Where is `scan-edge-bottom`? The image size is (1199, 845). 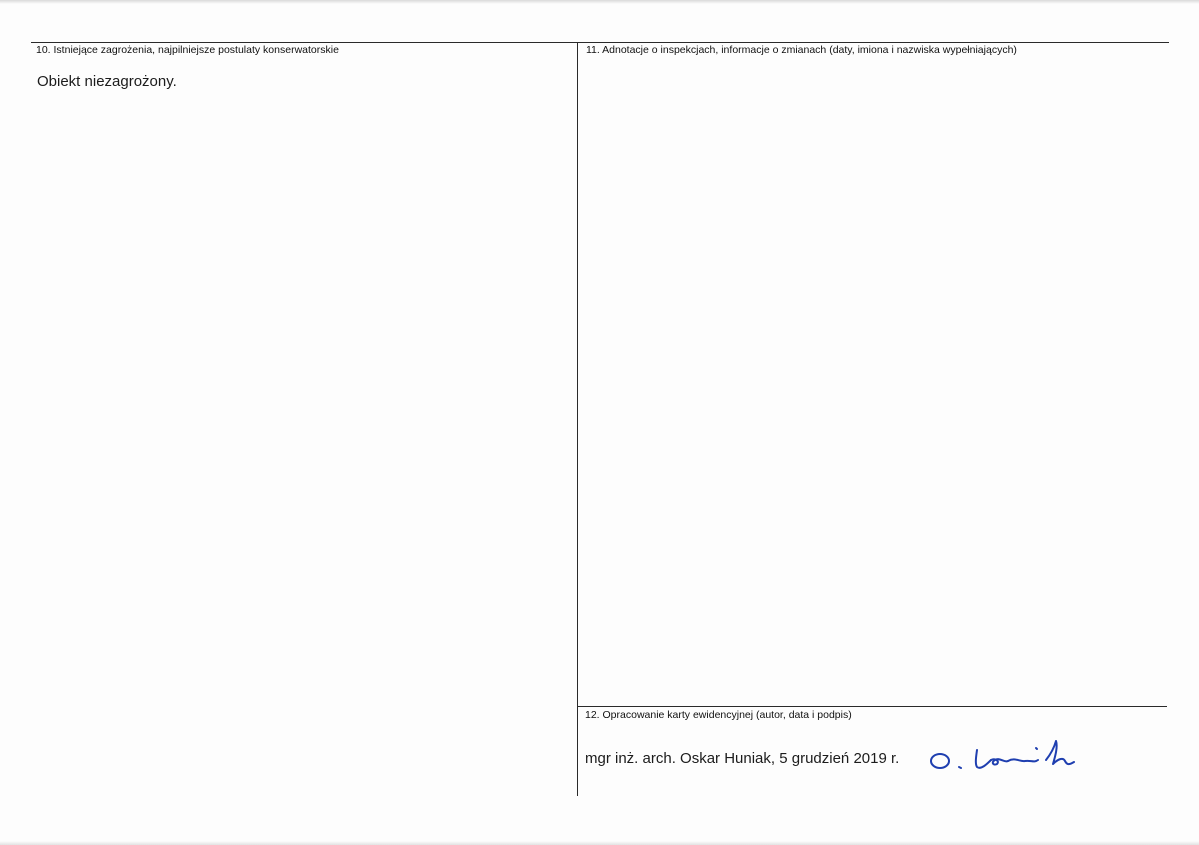
scan-edge-bottom is located at coordinates (599, 843).